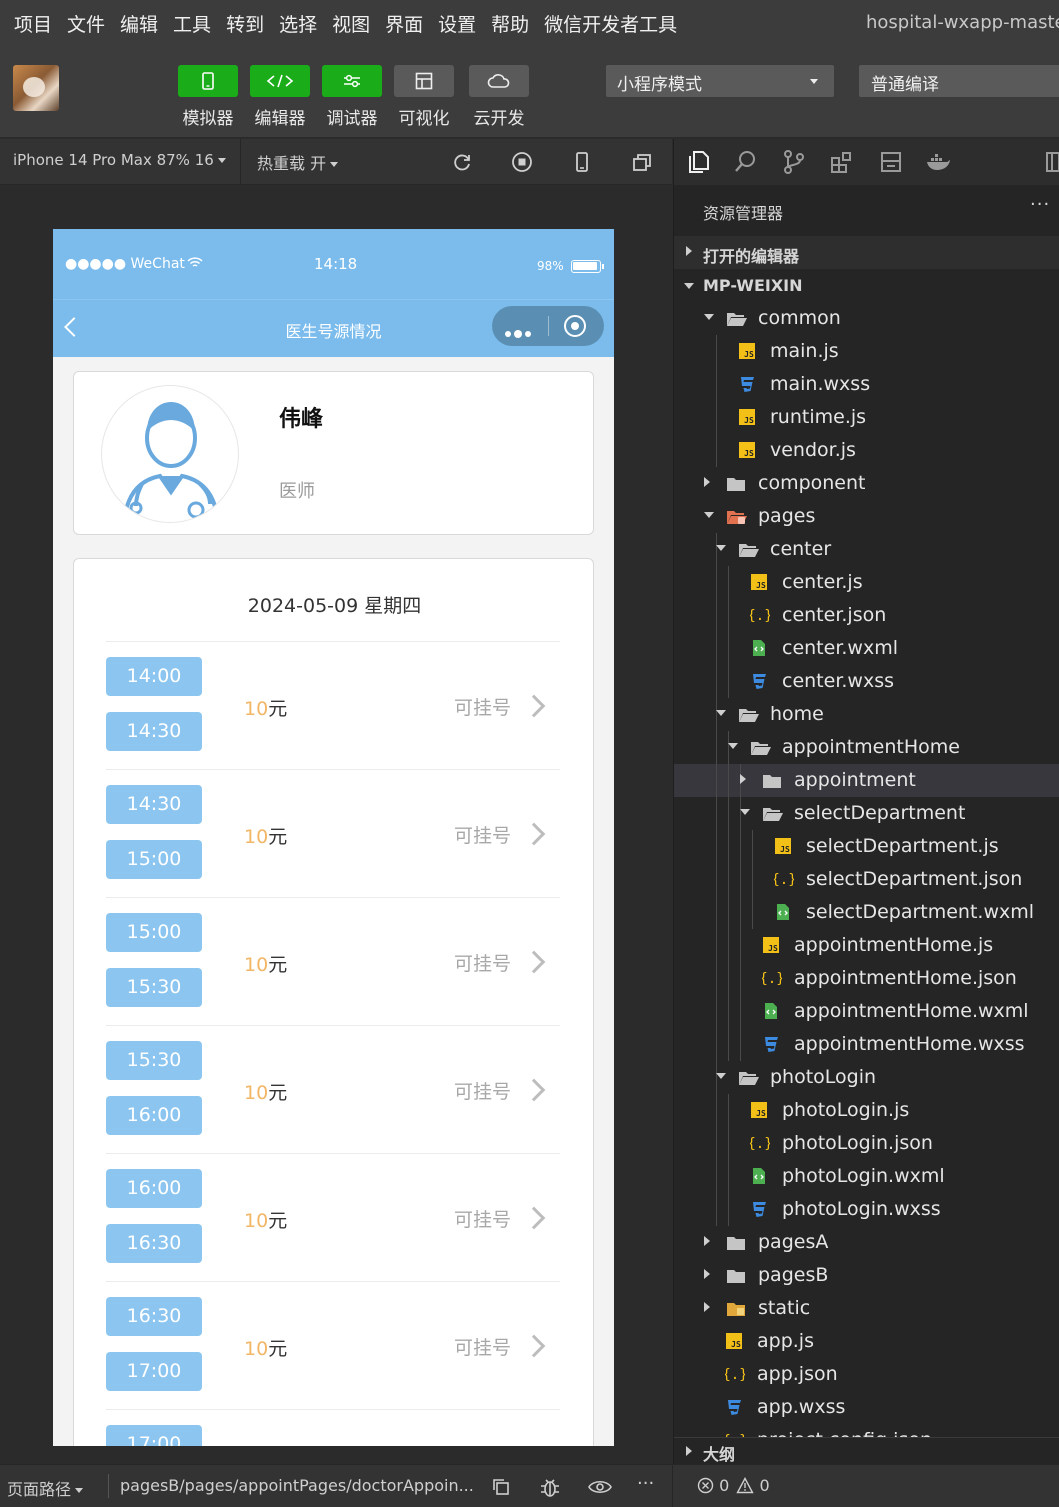  I want to click on problems-summary: 0 0, so click(733, 1485).